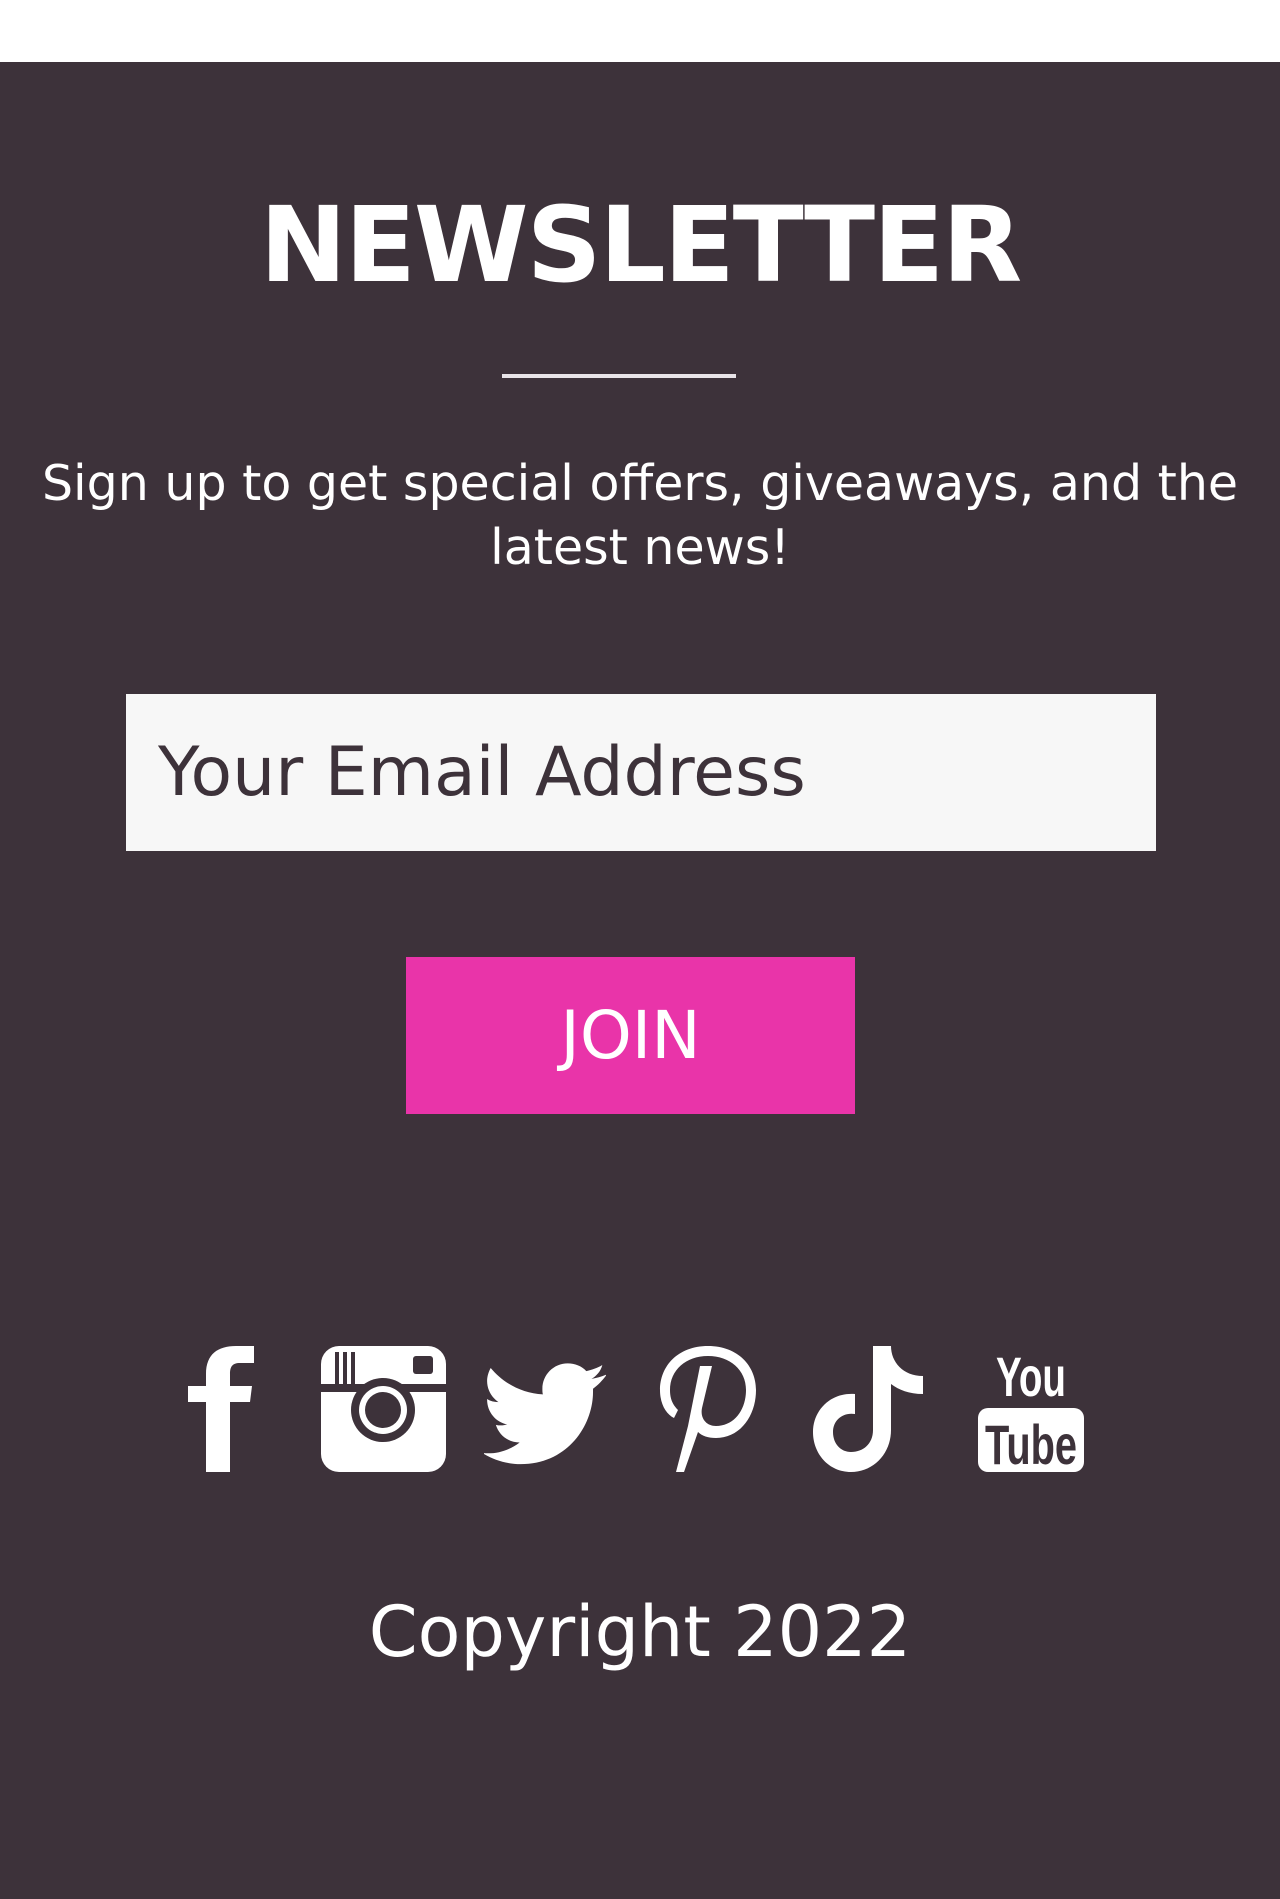 This screenshot has height=1899, width=1280. What do you see at coordinates (708, 1409) in the screenshot?
I see `pinterest-icon` at bounding box center [708, 1409].